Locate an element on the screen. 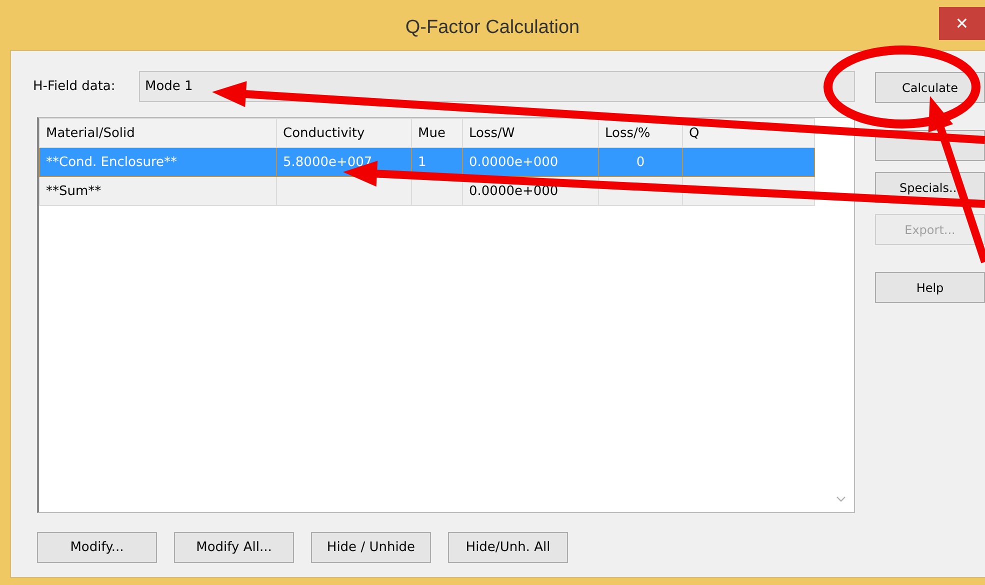  table-cell: **Cond. Enclosure** is located at coordinates (158, 162).